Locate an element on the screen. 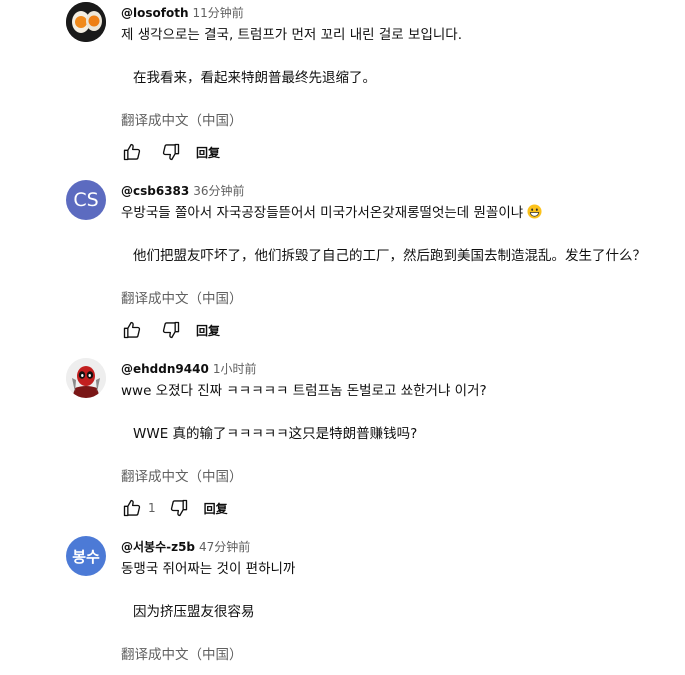  author-name: @서봉수-z5b is located at coordinates (158, 547).